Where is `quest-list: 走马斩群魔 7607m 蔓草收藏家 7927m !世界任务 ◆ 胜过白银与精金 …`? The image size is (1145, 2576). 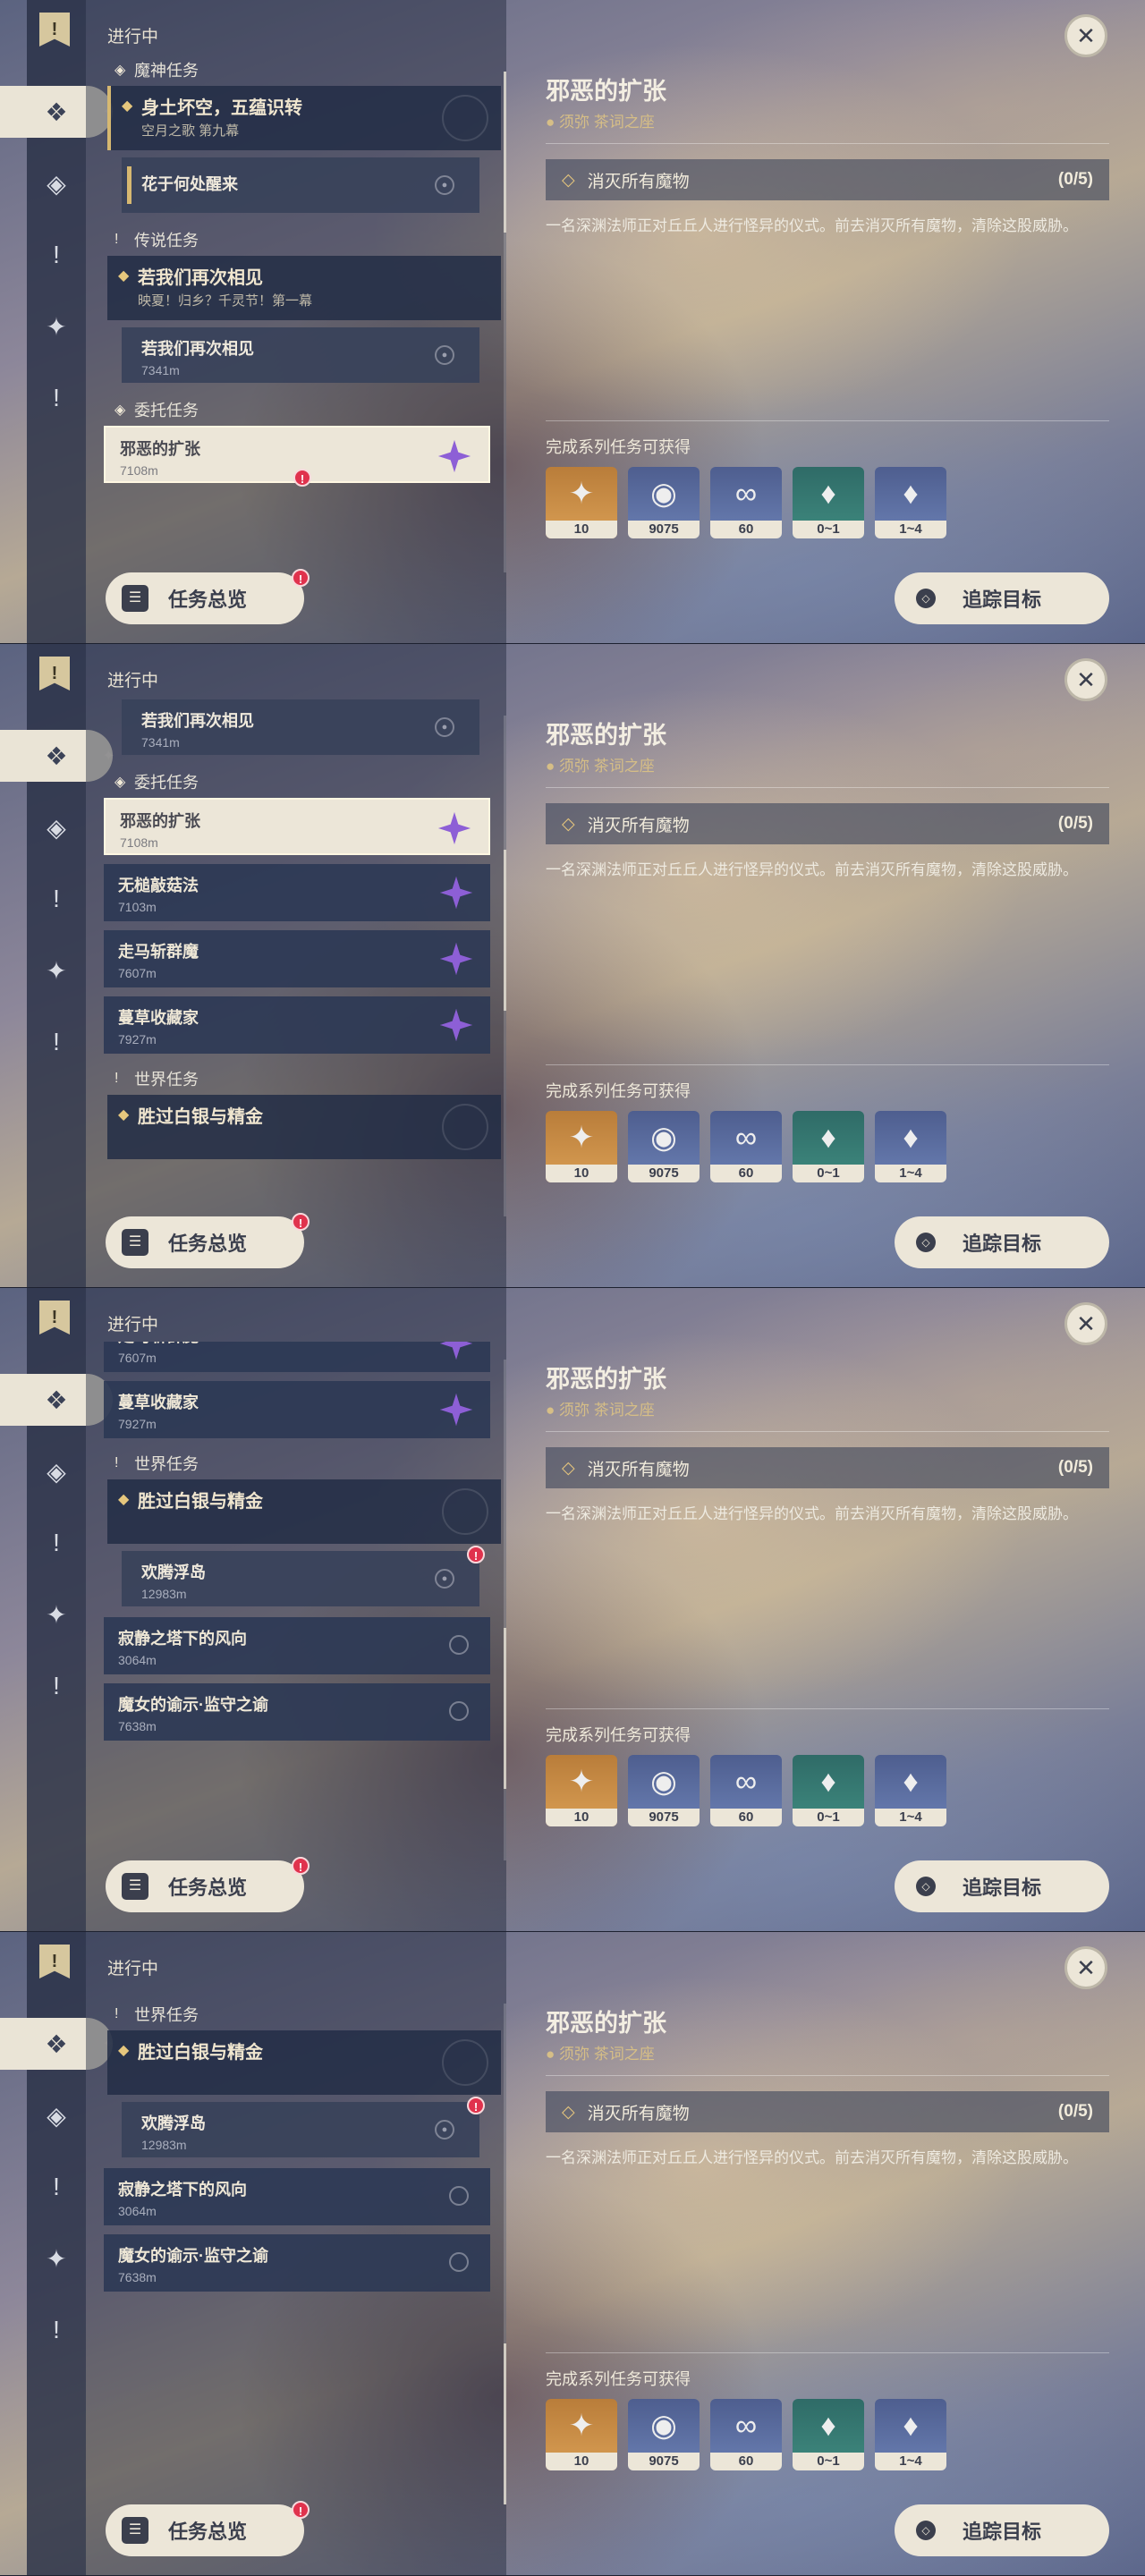 quest-list: 走马斩群魔 7607m 蔓草收藏家 7927m !世界任务 ◆ 胜过白银与精金 … is located at coordinates (305, 1614).